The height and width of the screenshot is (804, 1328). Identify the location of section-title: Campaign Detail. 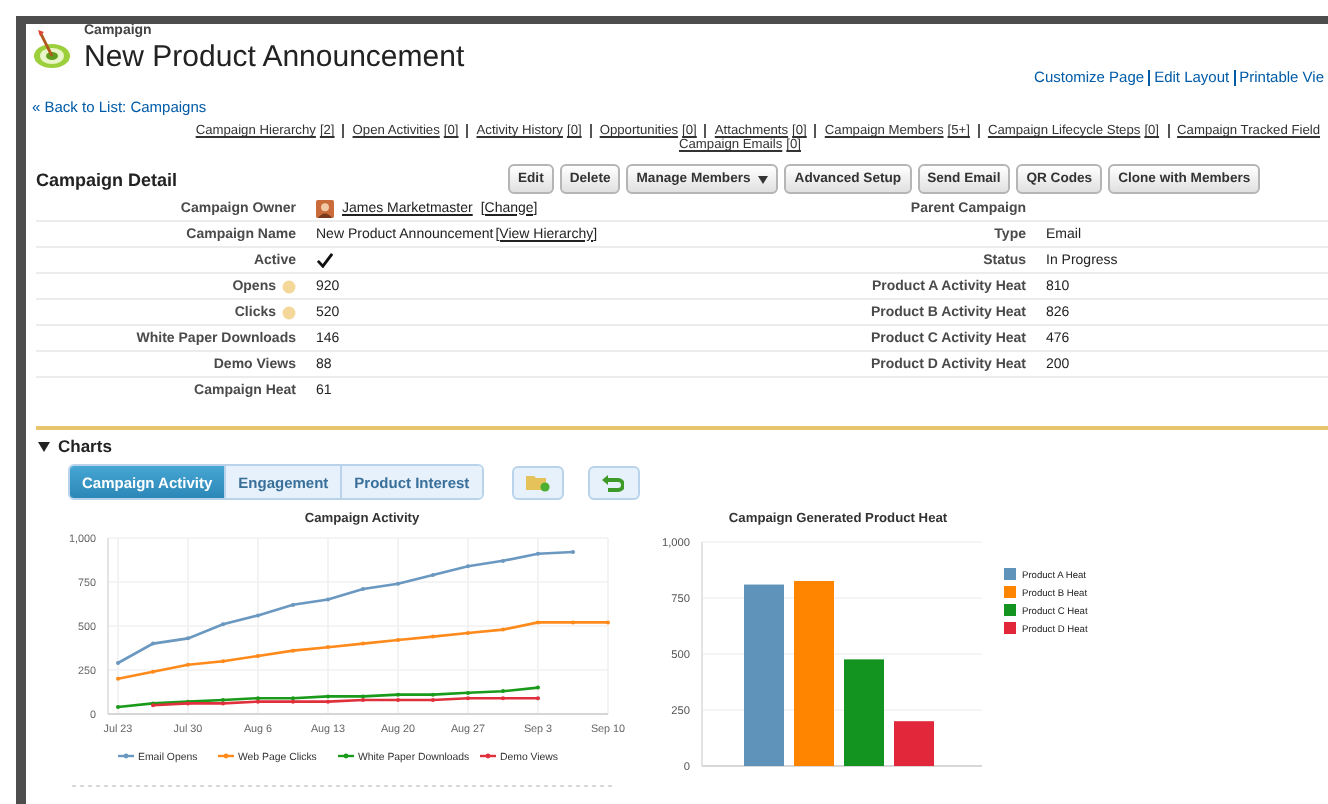
(108, 179).